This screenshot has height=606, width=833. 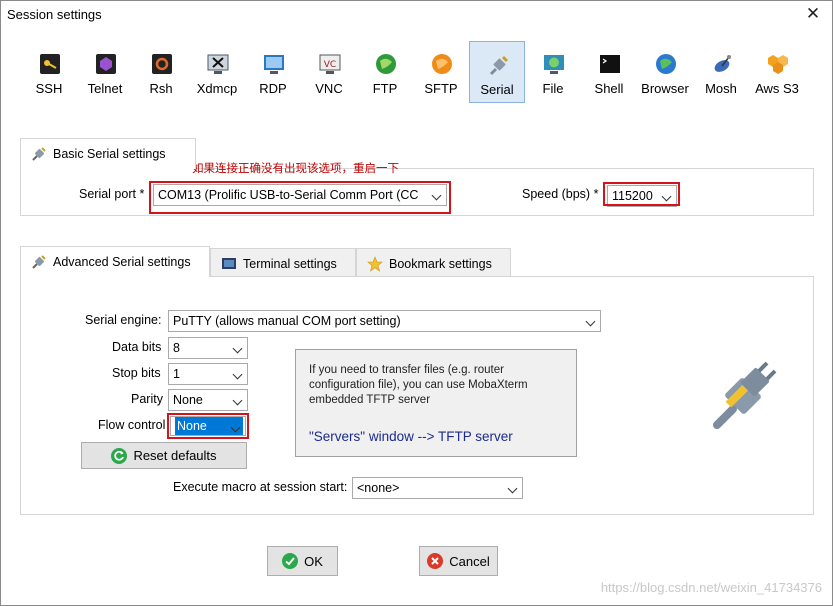 What do you see at coordinates (273, 88) in the screenshot?
I see `protocol-label: RDP` at bounding box center [273, 88].